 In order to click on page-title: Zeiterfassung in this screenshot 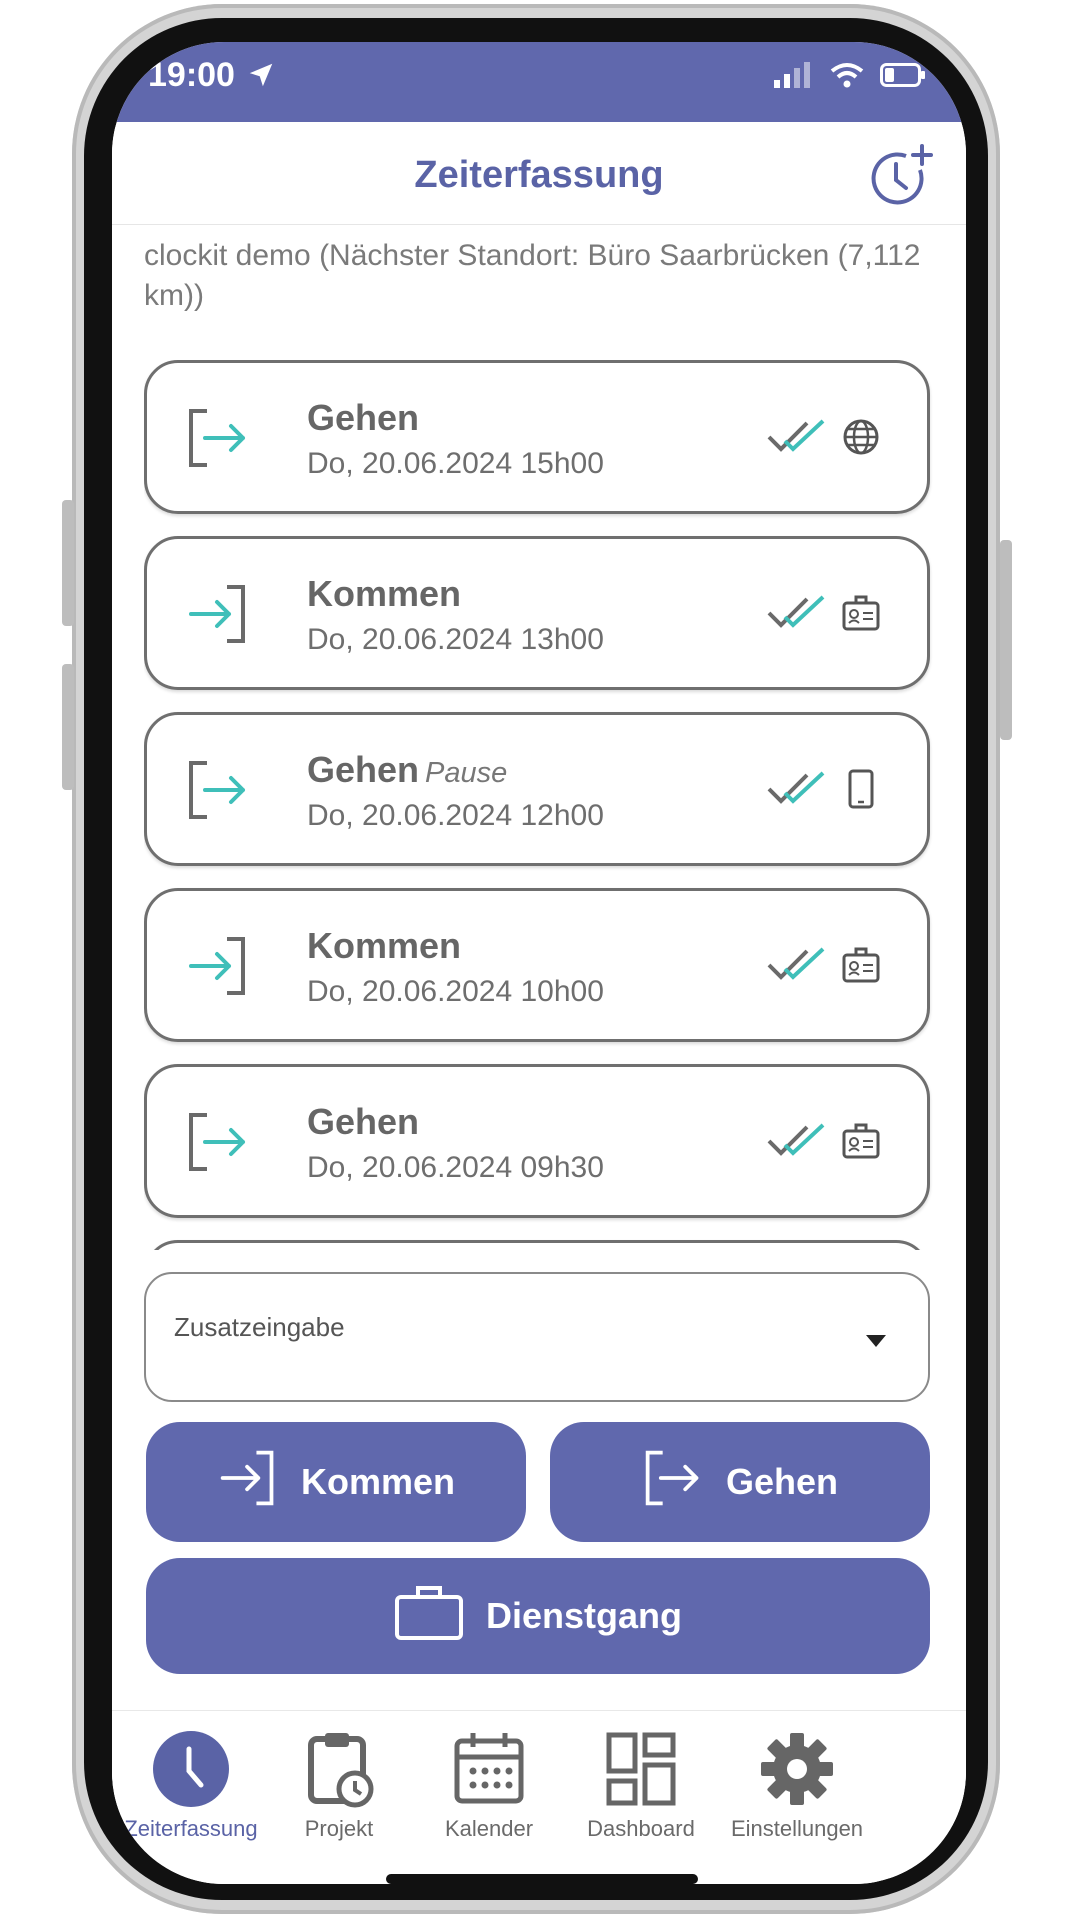, I will do `click(539, 175)`.